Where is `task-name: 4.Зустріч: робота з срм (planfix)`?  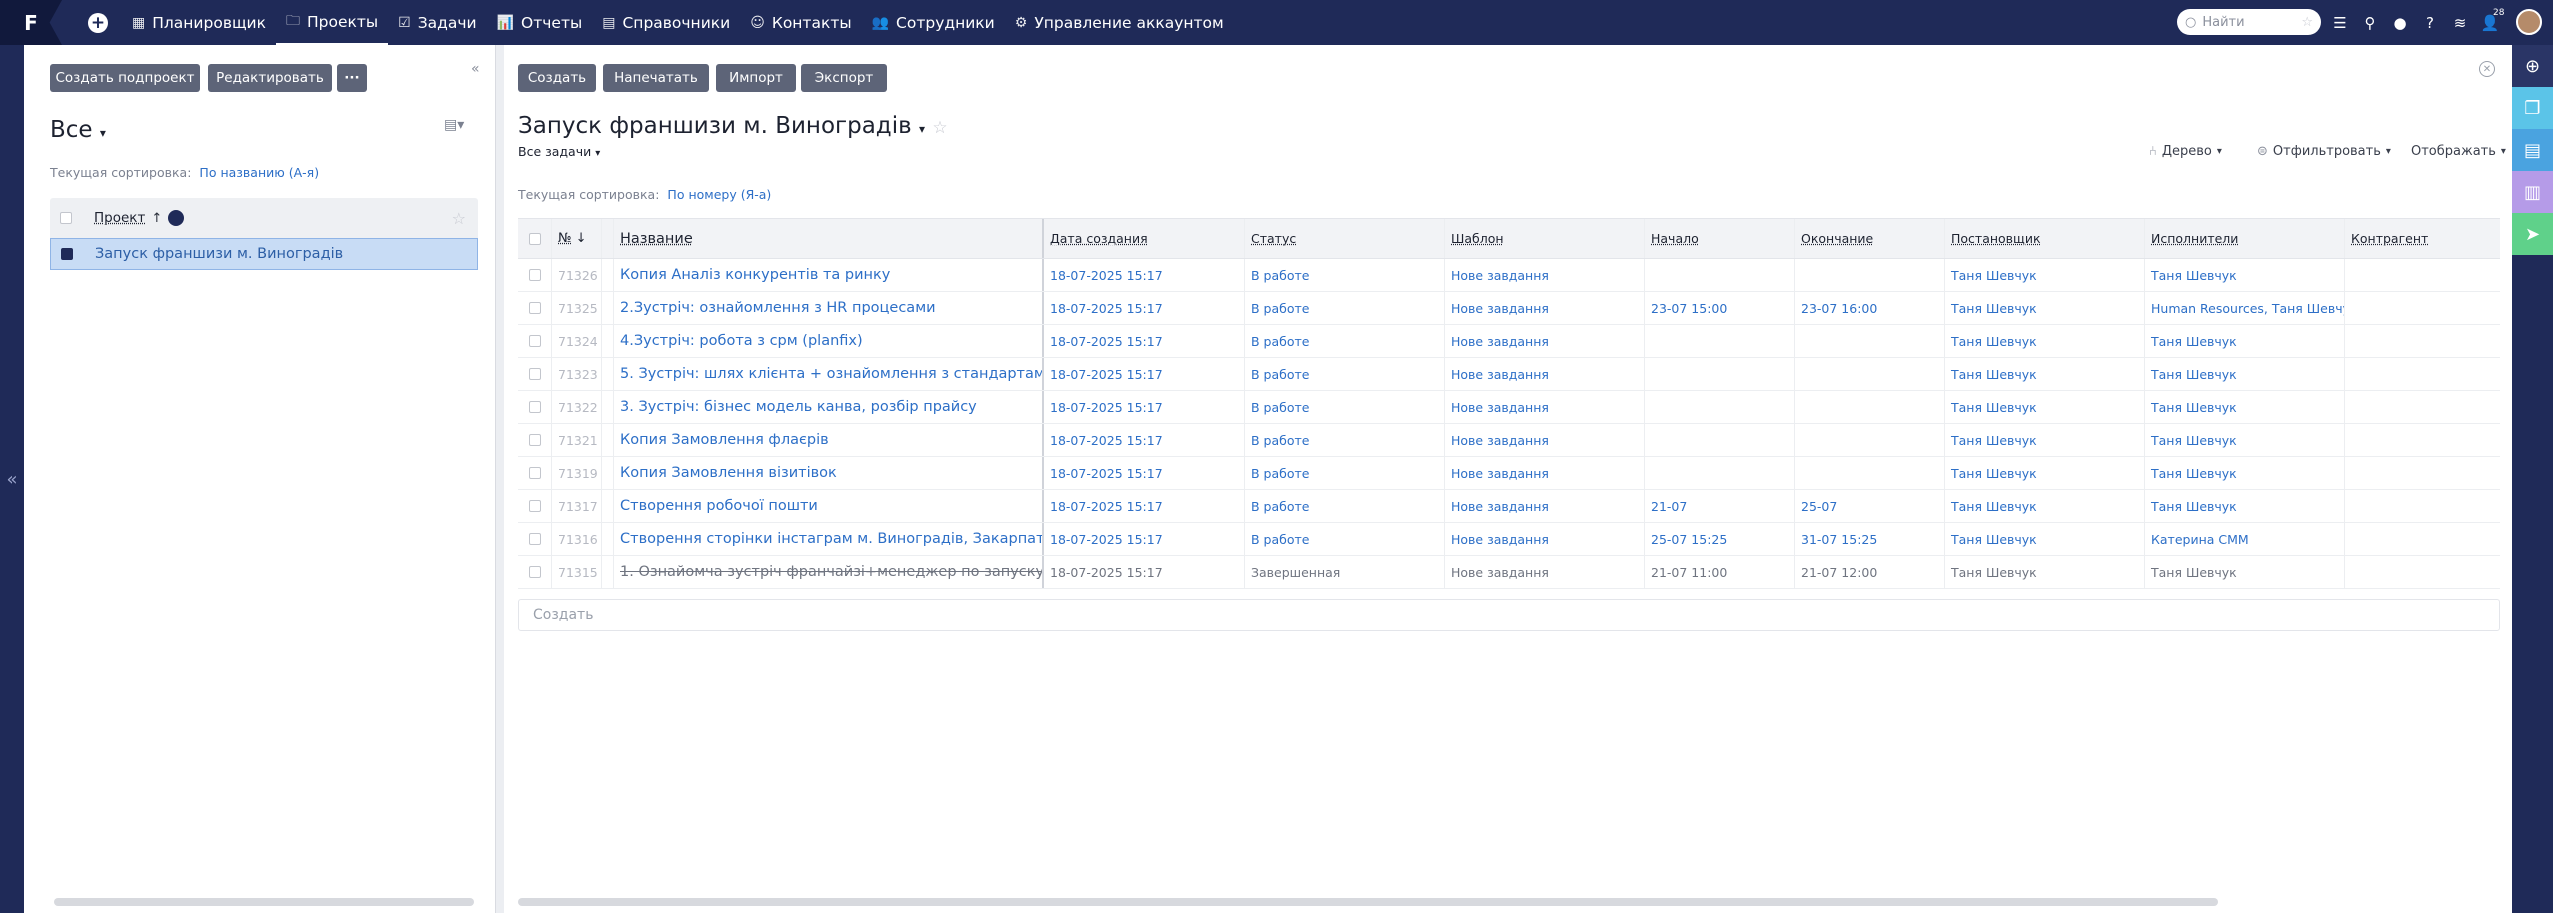
task-name: 4.Зустріч: робота з срм (planfix) is located at coordinates (829, 341).